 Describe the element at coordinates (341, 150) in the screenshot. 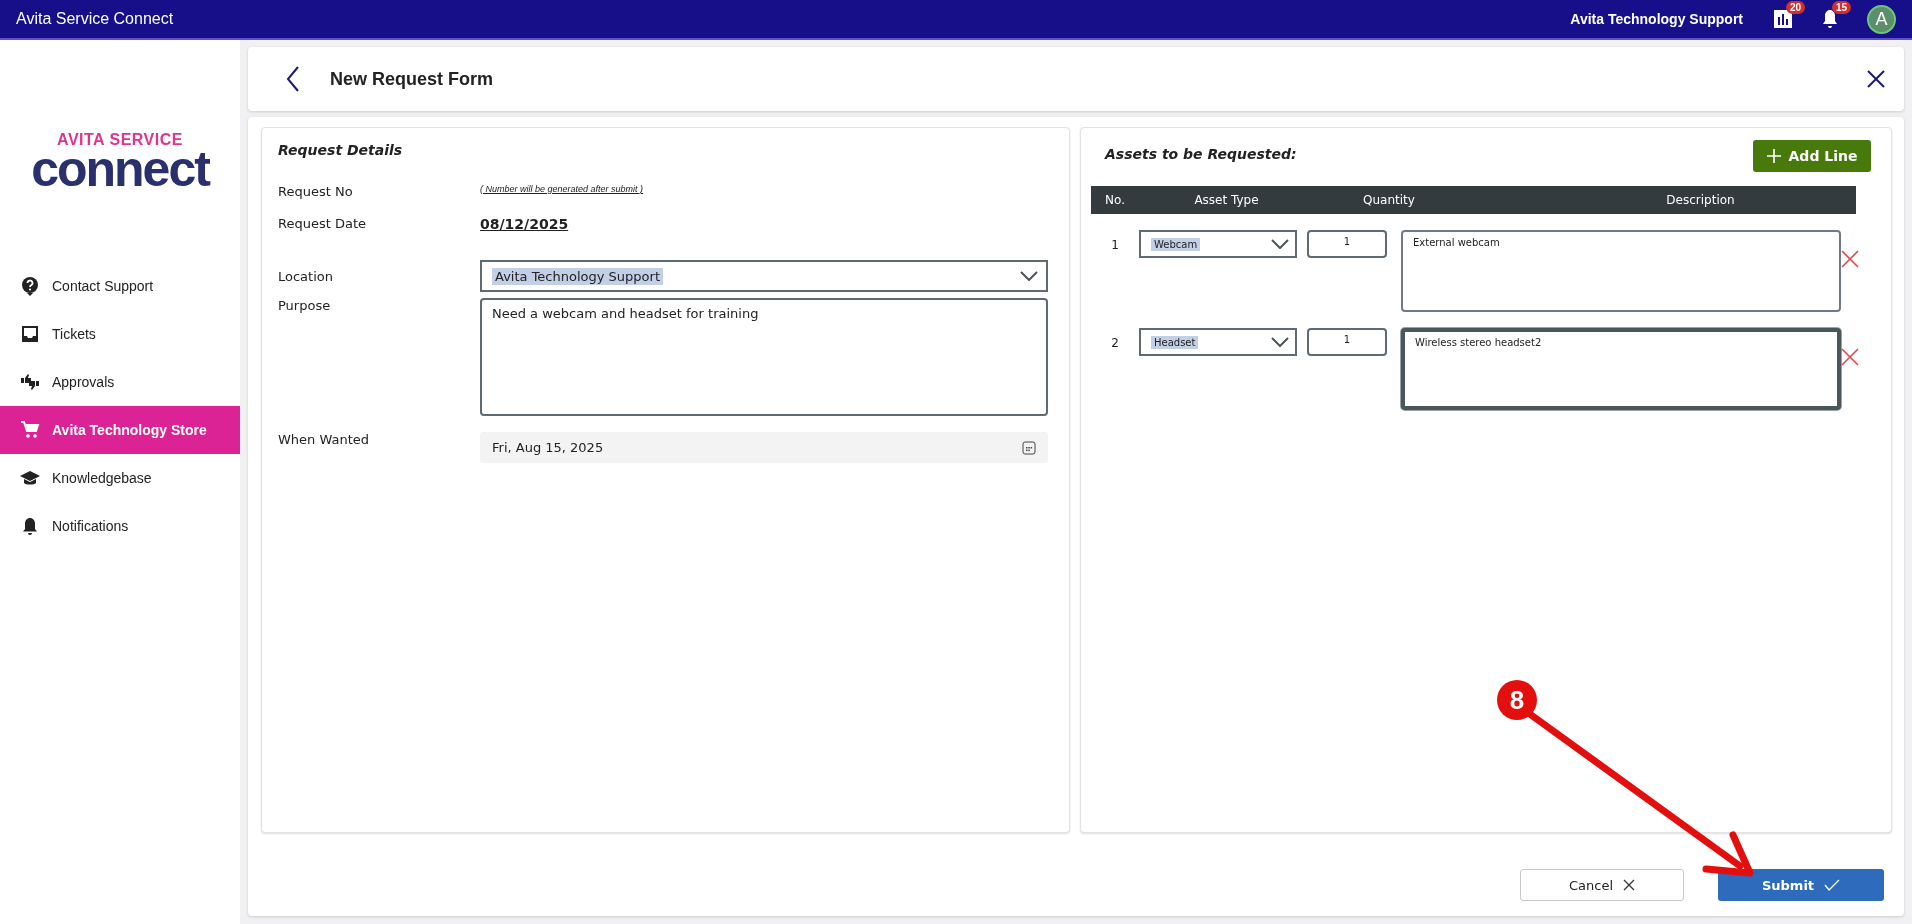

I see `section-title: Request Details` at that location.